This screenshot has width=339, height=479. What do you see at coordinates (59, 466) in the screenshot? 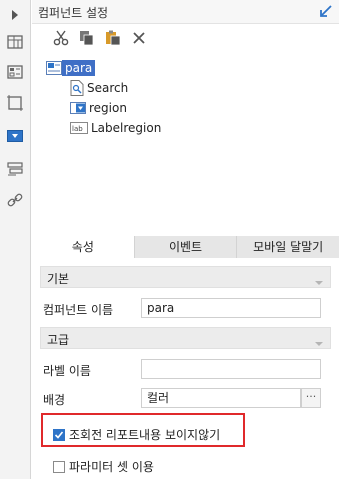
I see `checkbox-unchecked-icon` at bounding box center [59, 466].